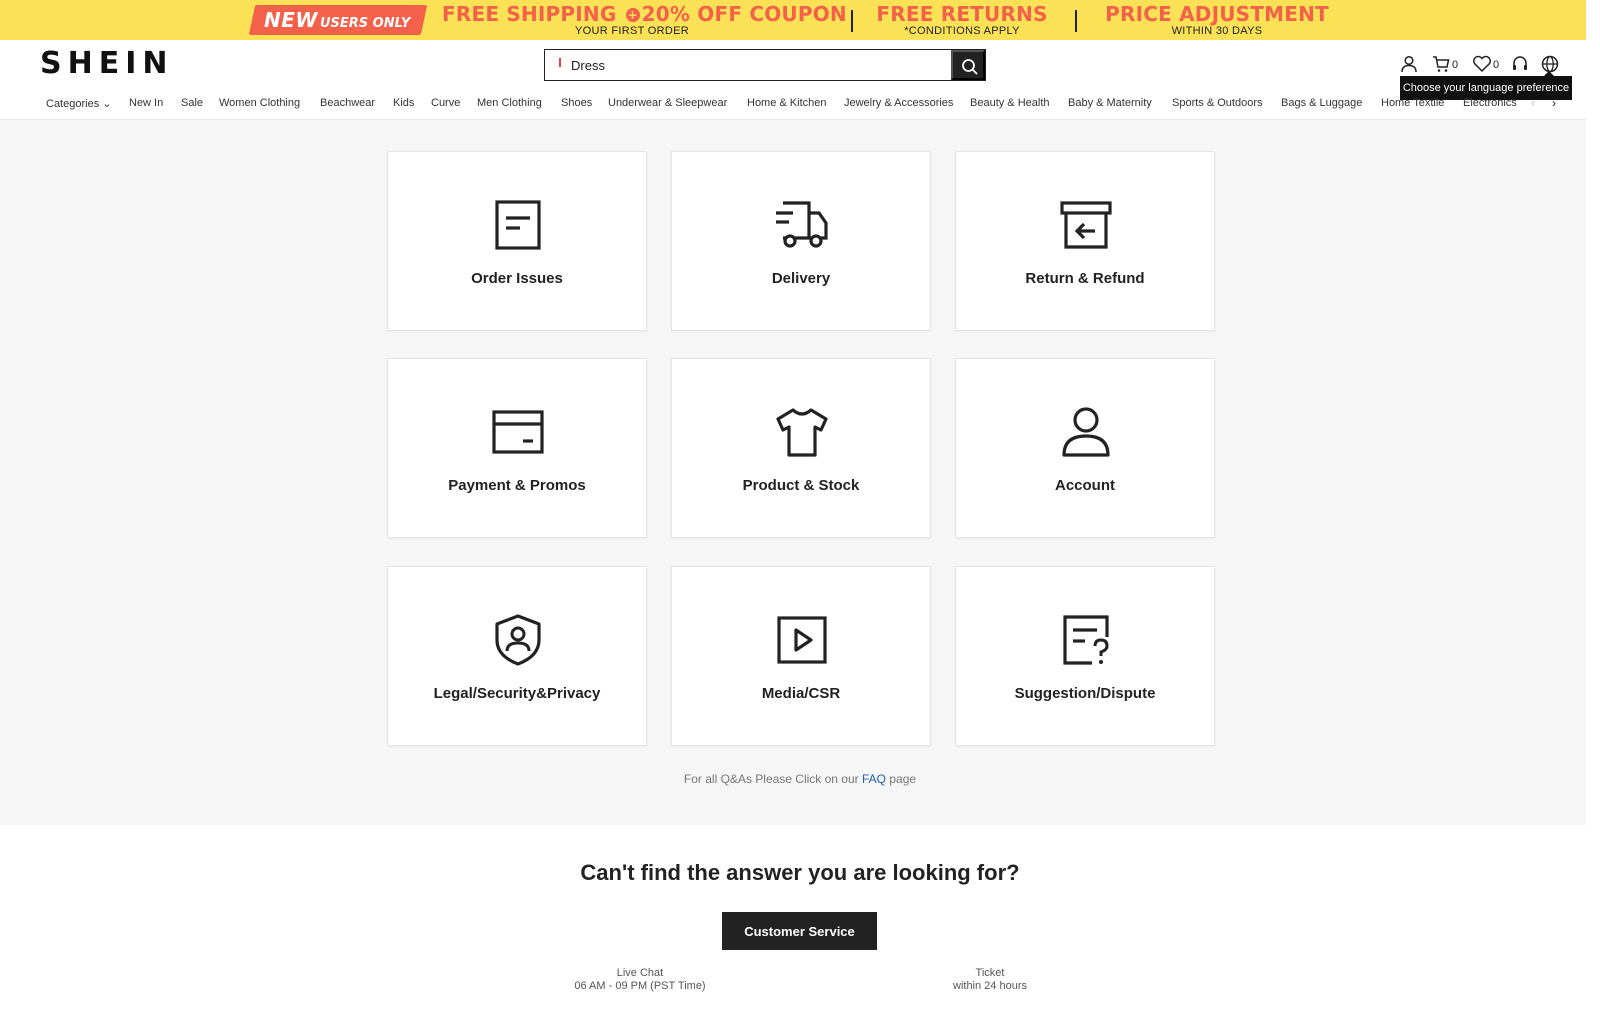 This screenshot has height=1020, width=1600. I want to click on suggestion-question-icon, so click(1086, 640).